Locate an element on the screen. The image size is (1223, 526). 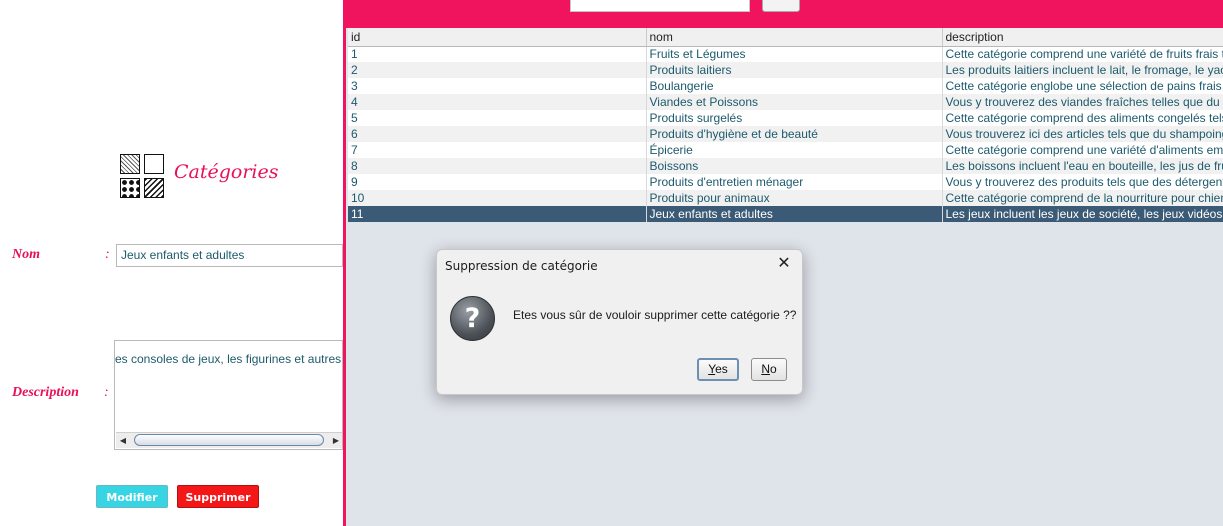
close-icon: ✕ is located at coordinates (784, 264).